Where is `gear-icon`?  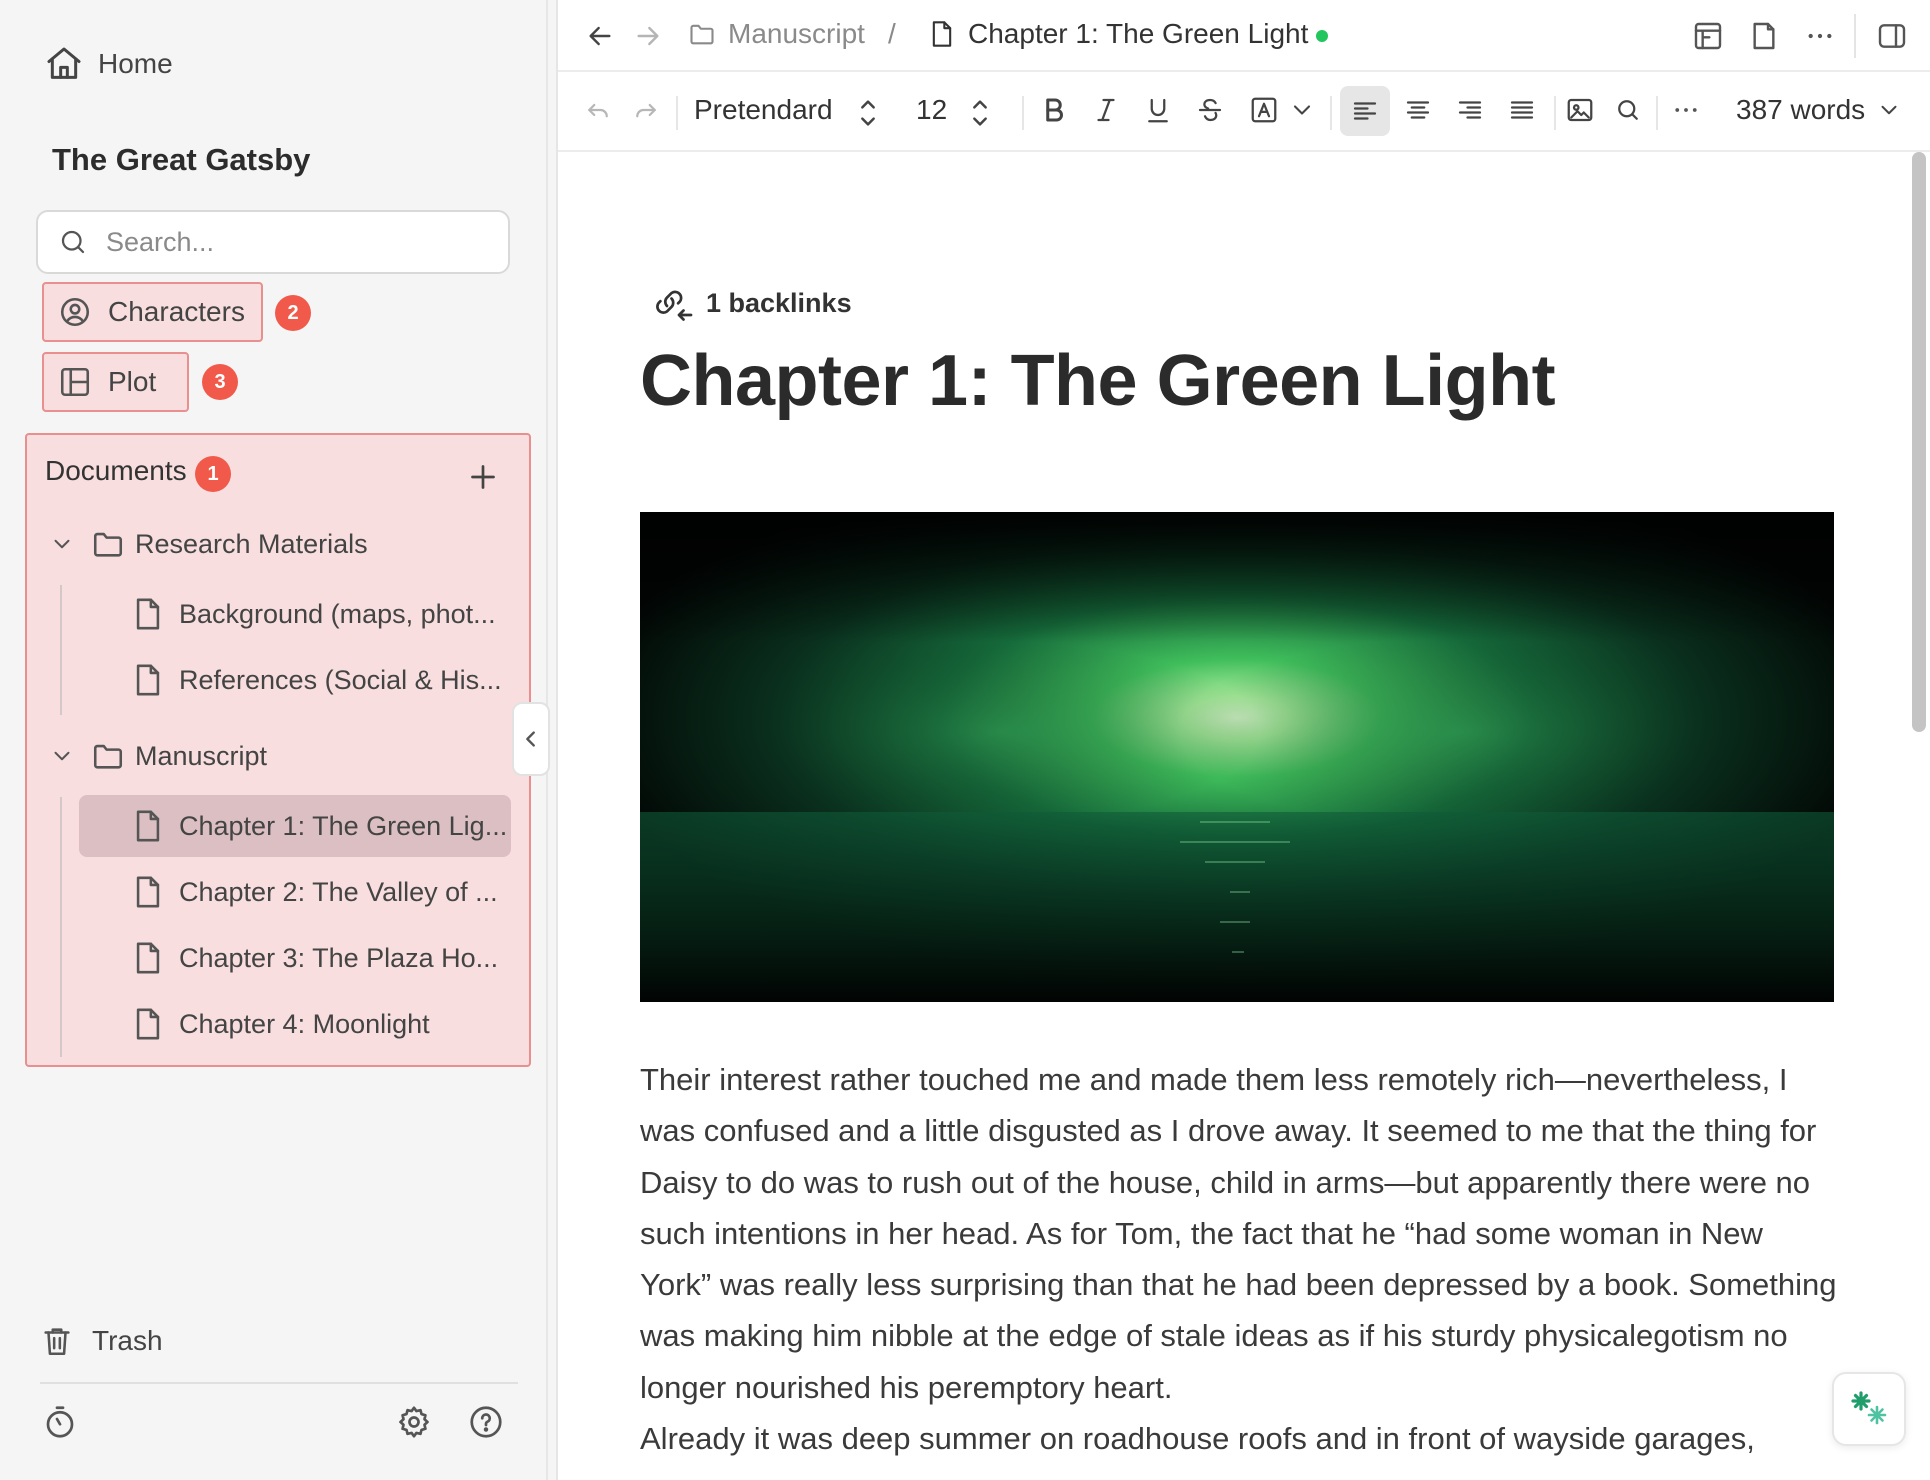
gear-icon is located at coordinates (414, 1422).